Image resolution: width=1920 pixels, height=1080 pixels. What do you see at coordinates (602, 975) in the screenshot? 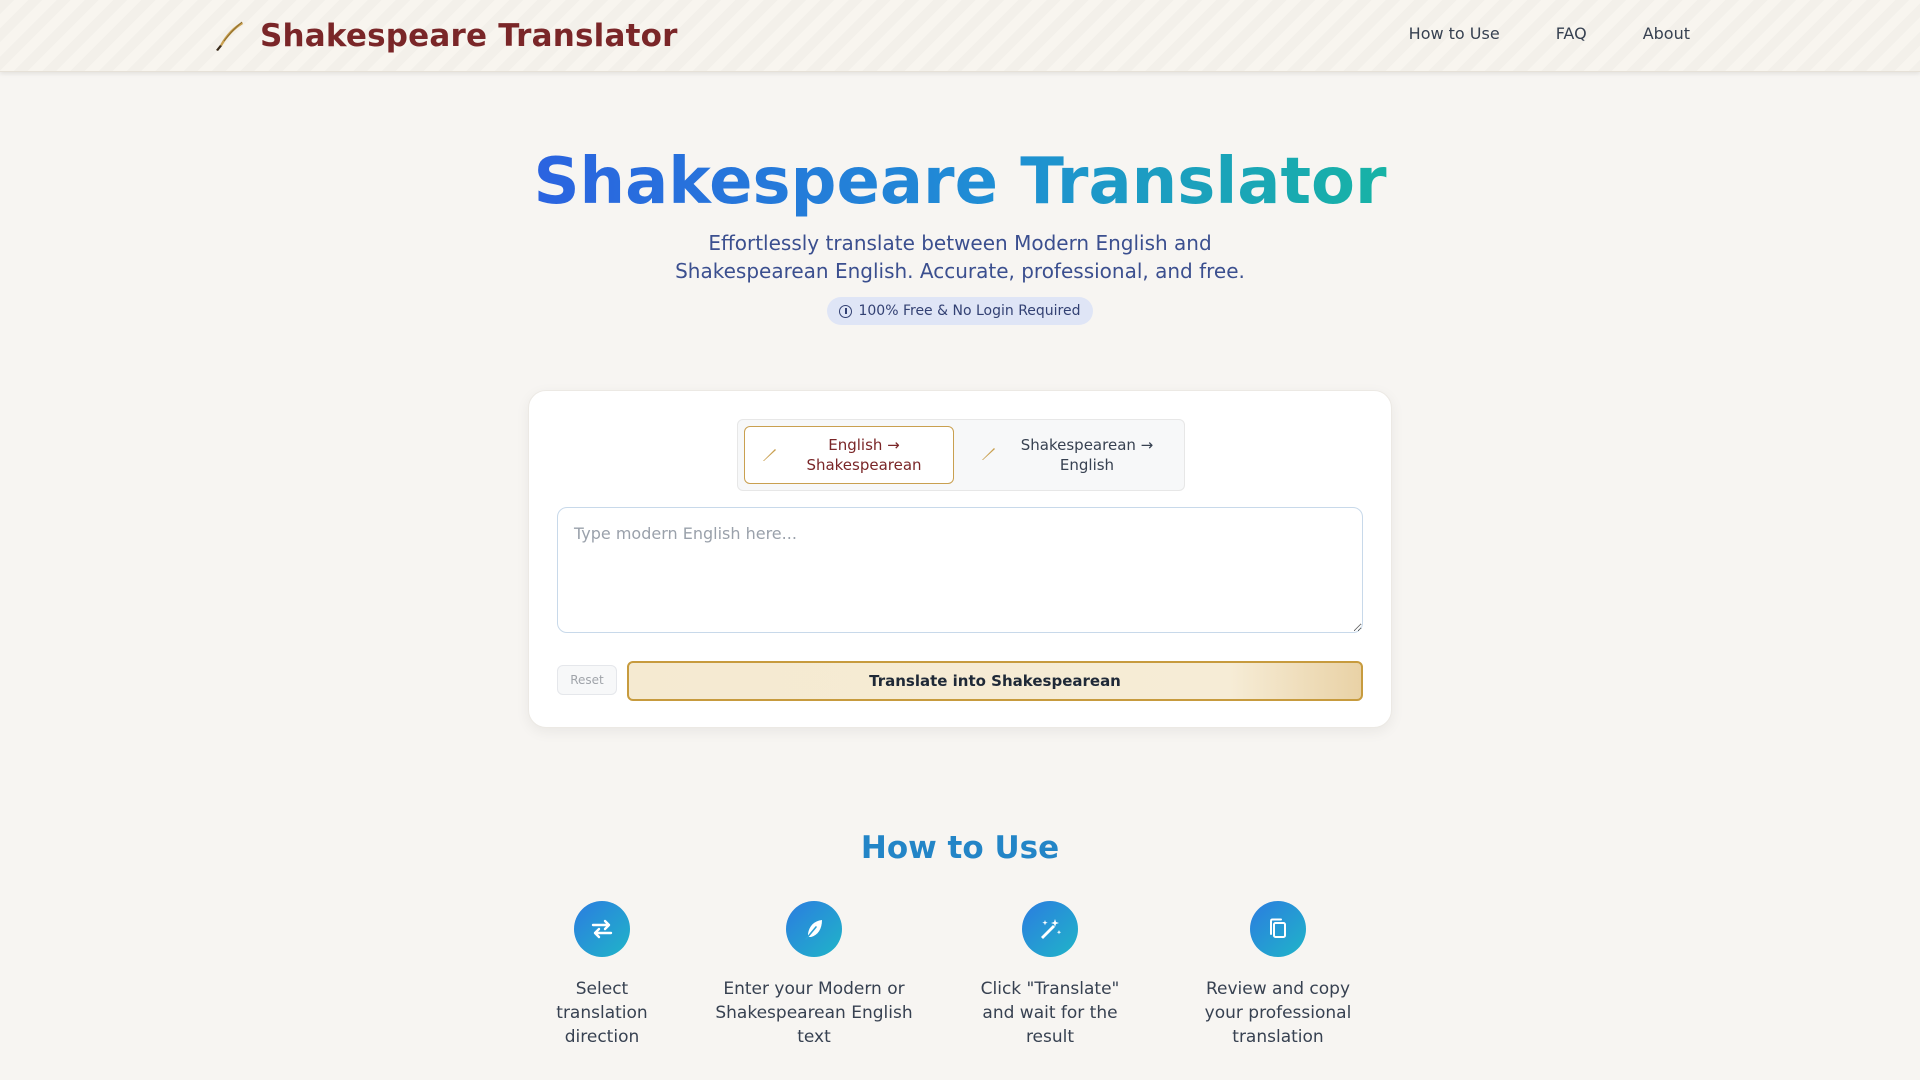
I see `step-1: Select translation direction` at bounding box center [602, 975].